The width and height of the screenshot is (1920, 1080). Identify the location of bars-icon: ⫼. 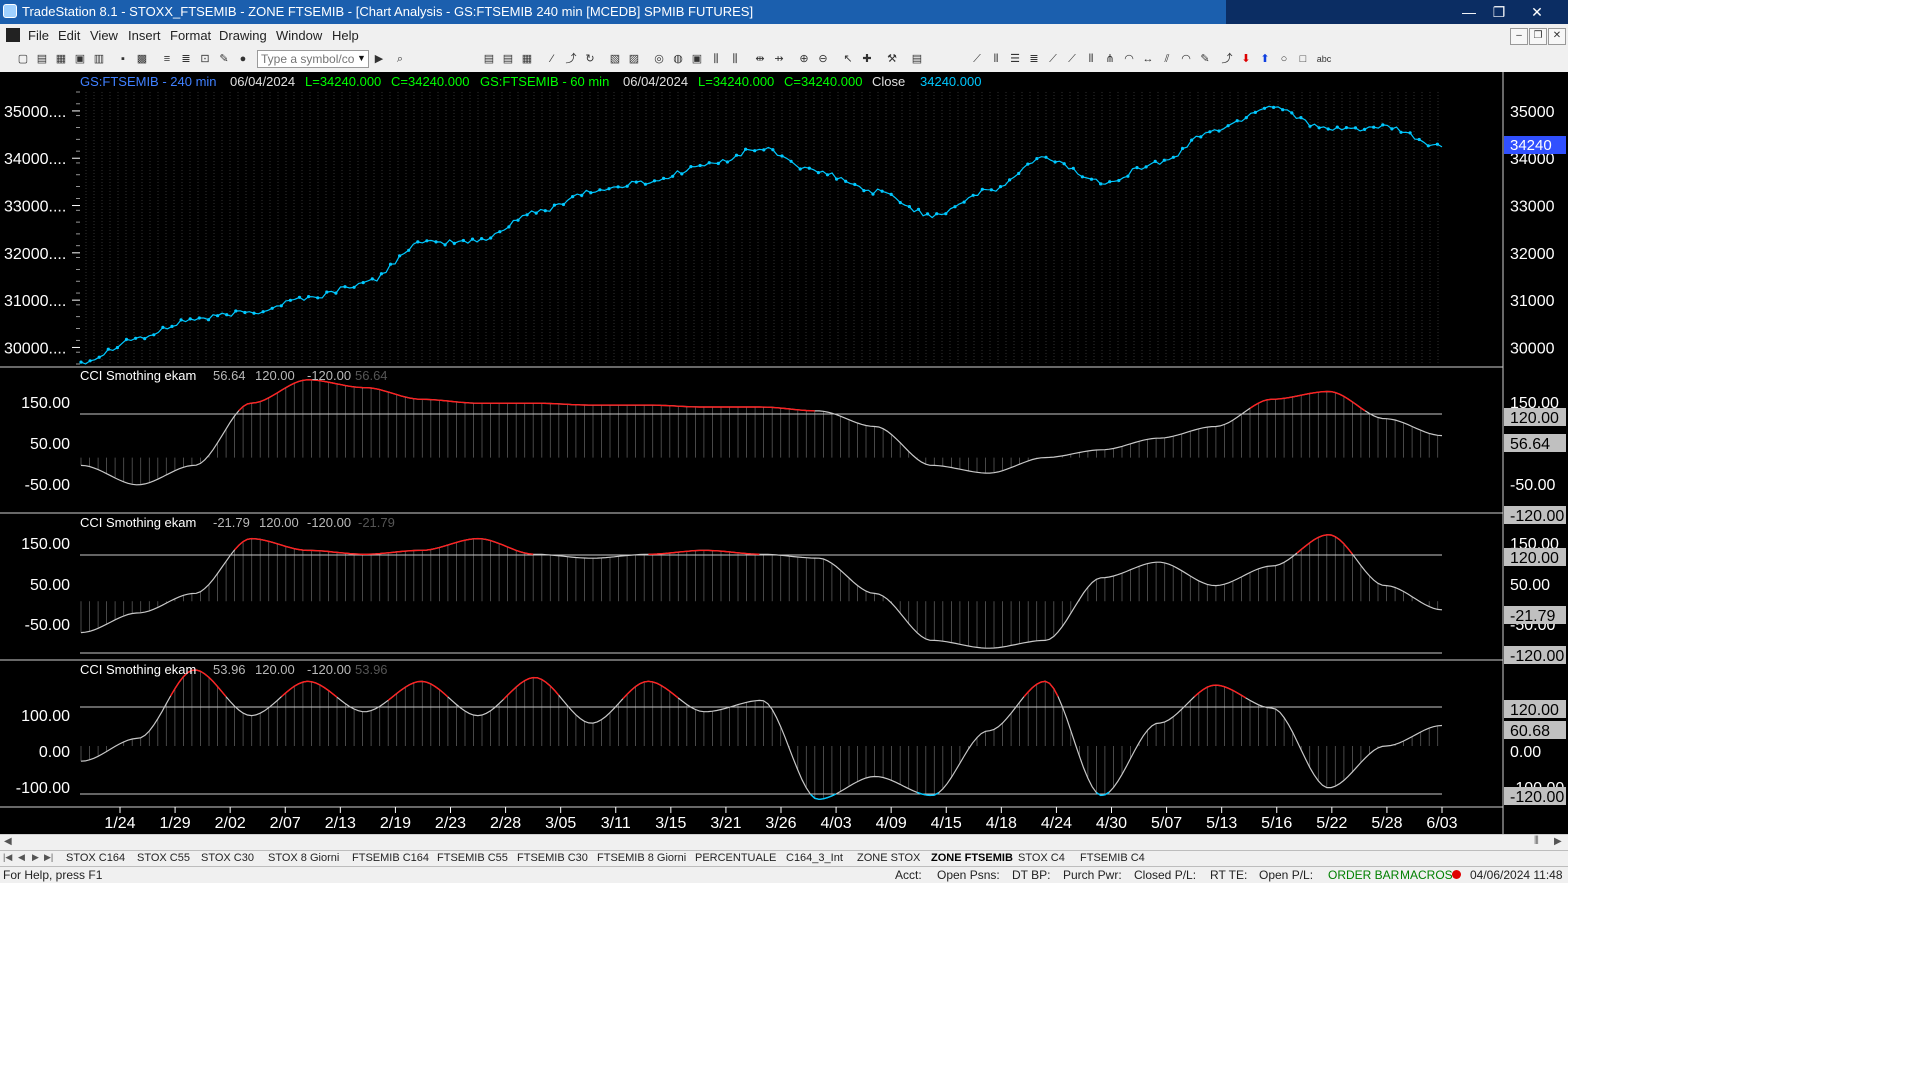
(716, 59).